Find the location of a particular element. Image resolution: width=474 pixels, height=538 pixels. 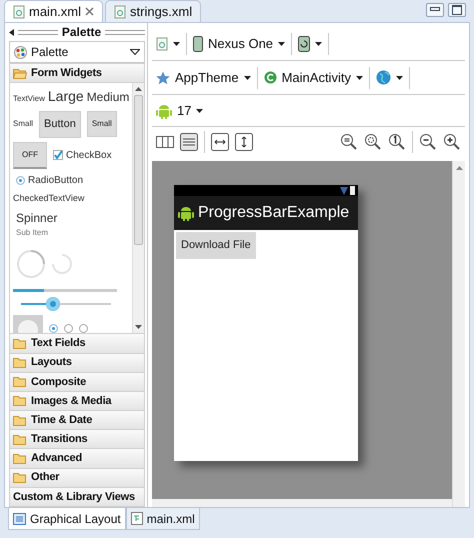

palette-category: Time & Date is located at coordinates (77, 420).